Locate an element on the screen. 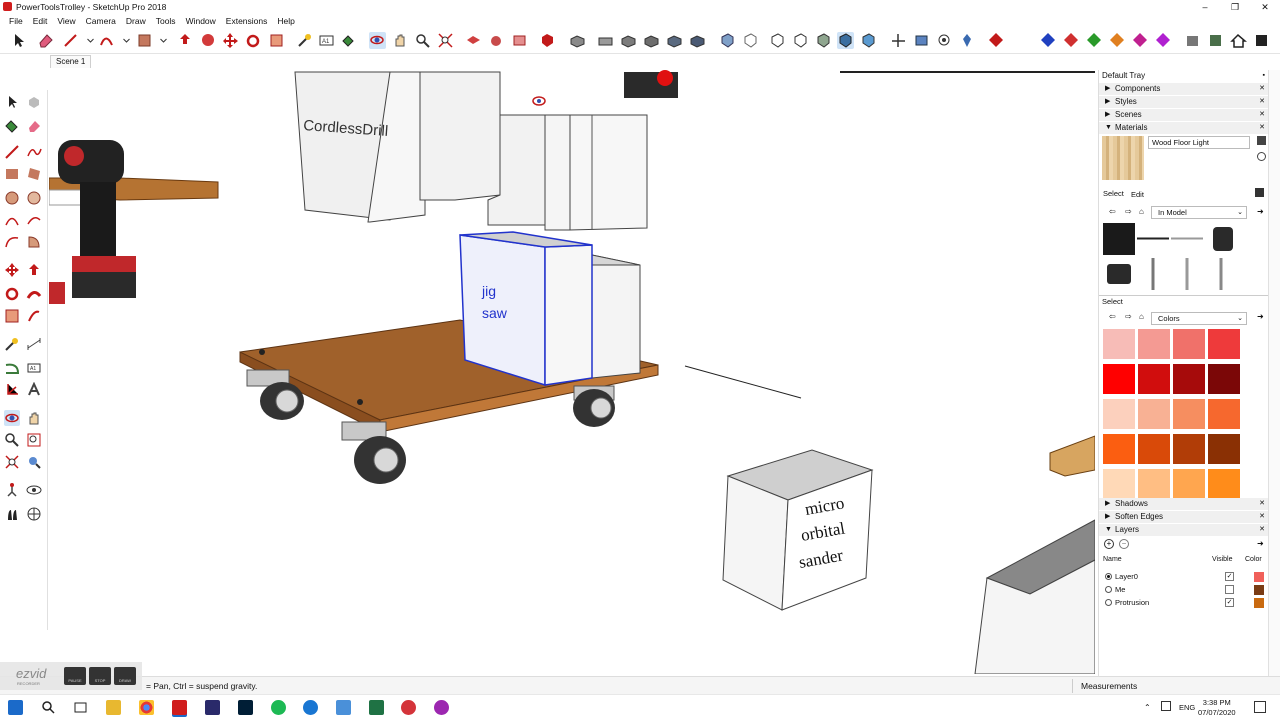 The width and height of the screenshot is (1280, 720). select-tool-icon is located at coordinates (18, 40).